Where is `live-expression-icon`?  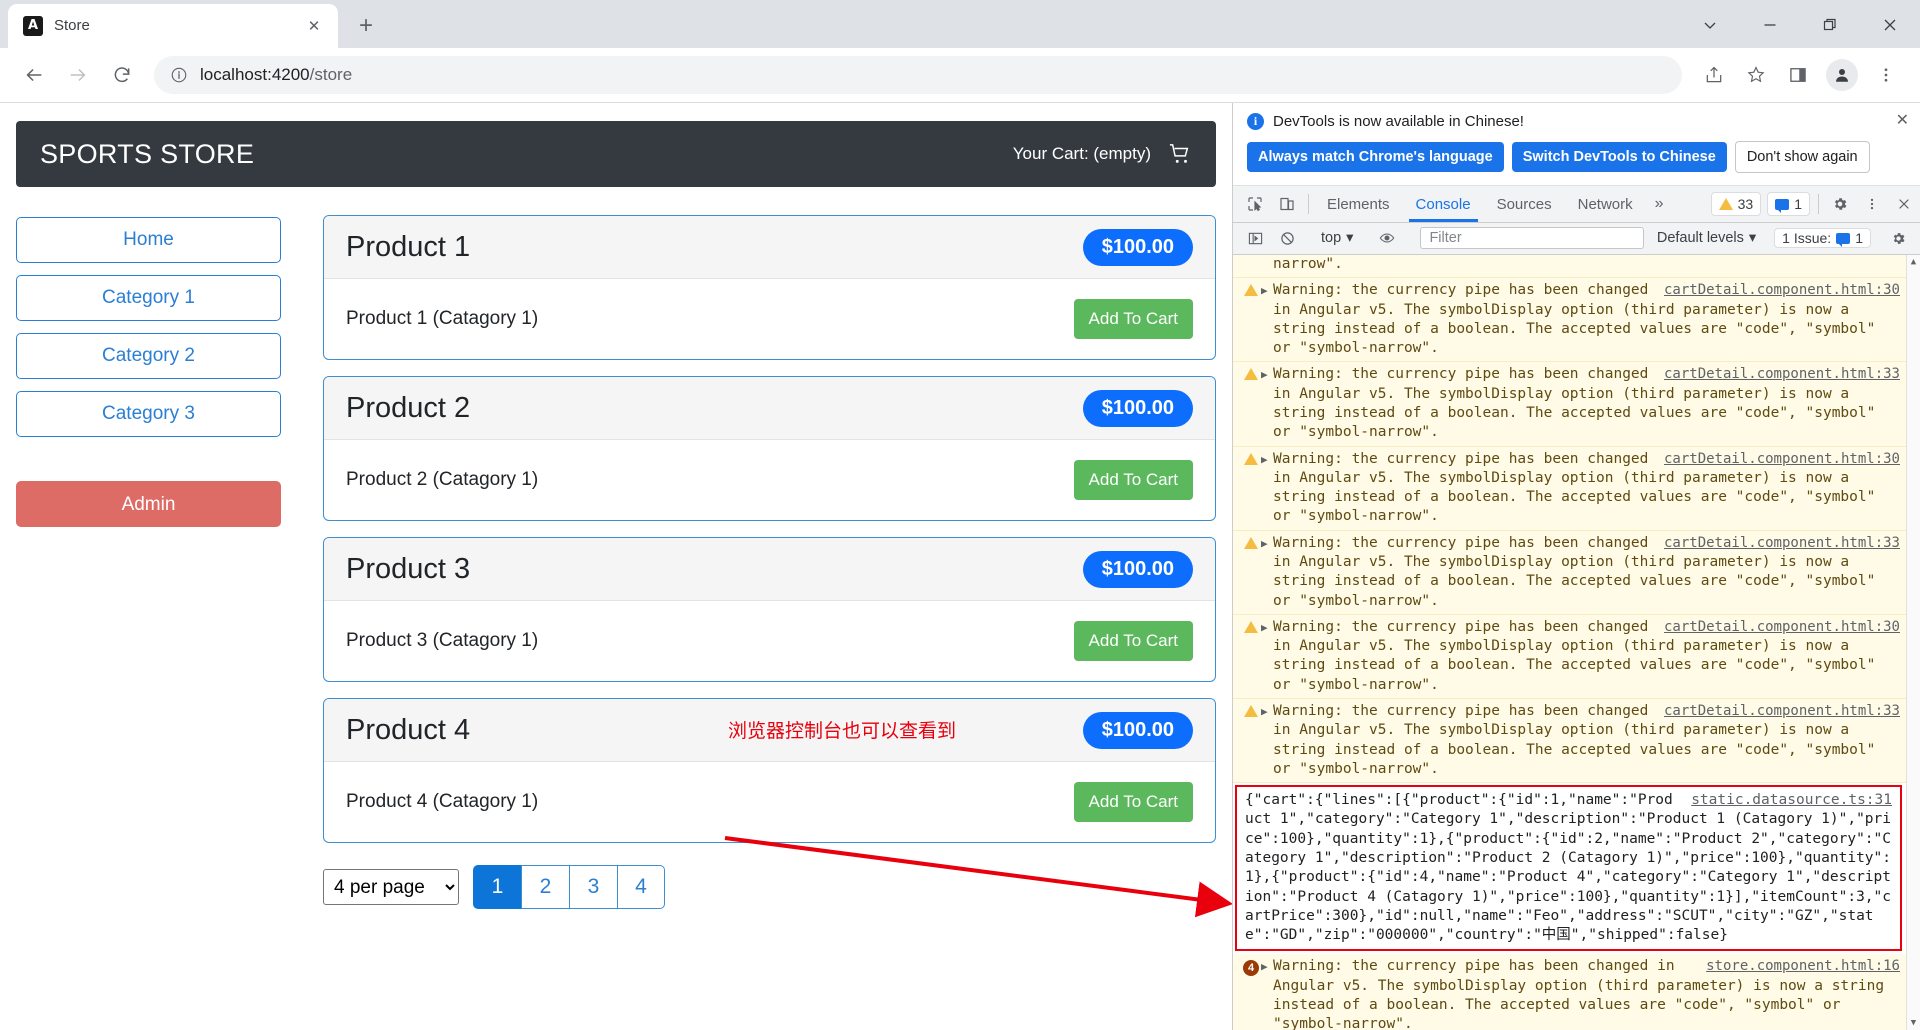
live-expression-icon is located at coordinates (1387, 238).